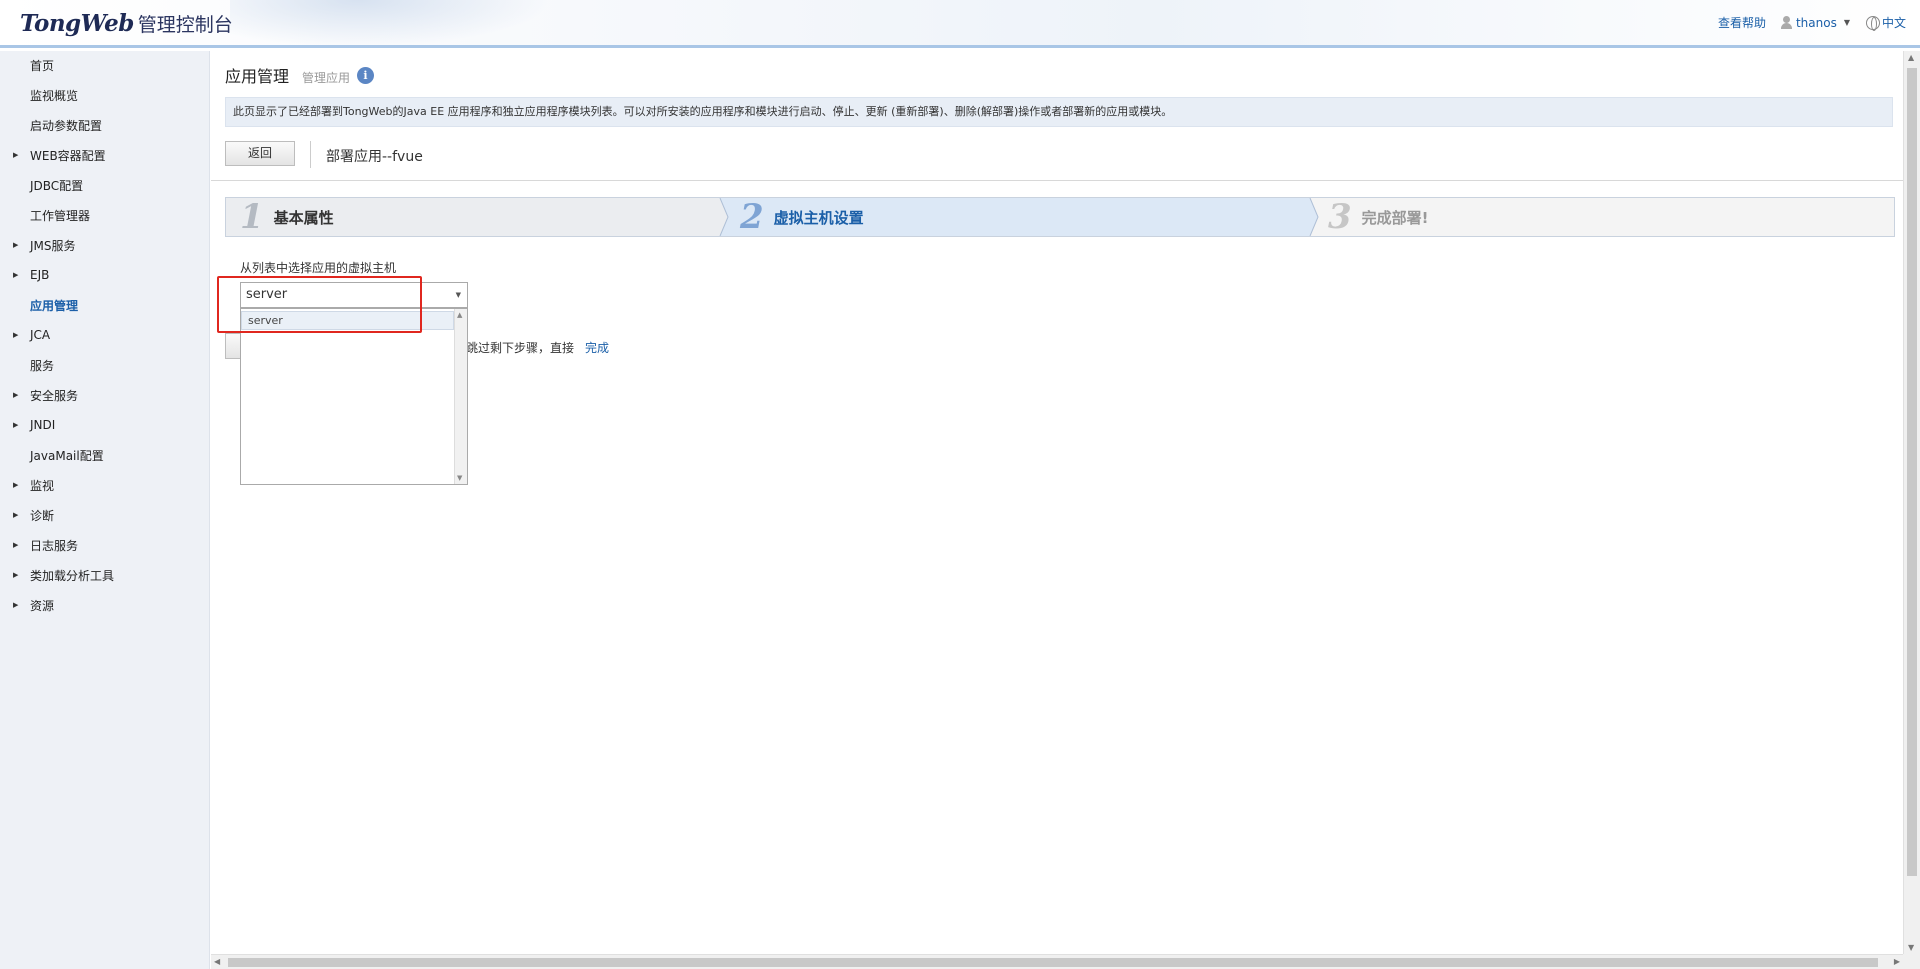  Describe the element at coordinates (105, 455) in the screenshot. I see `sidebar-item: JavaMail配置` at that location.